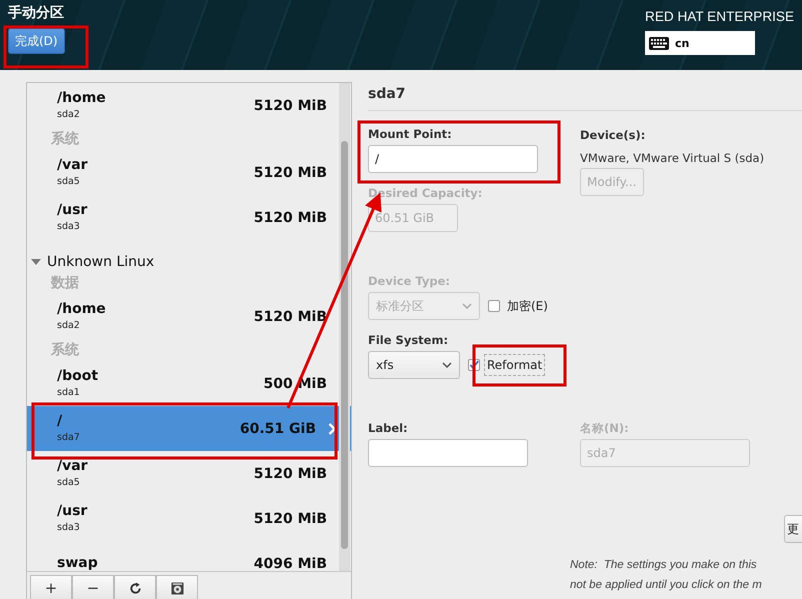  I want to click on section-title: Unknown Linux, so click(100, 262).